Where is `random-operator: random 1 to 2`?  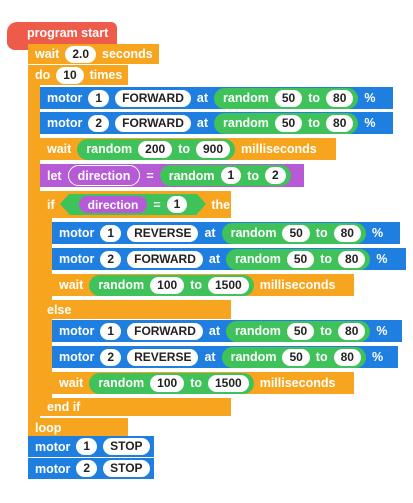
random-operator: random 1 to 2 is located at coordinates (225, 175).